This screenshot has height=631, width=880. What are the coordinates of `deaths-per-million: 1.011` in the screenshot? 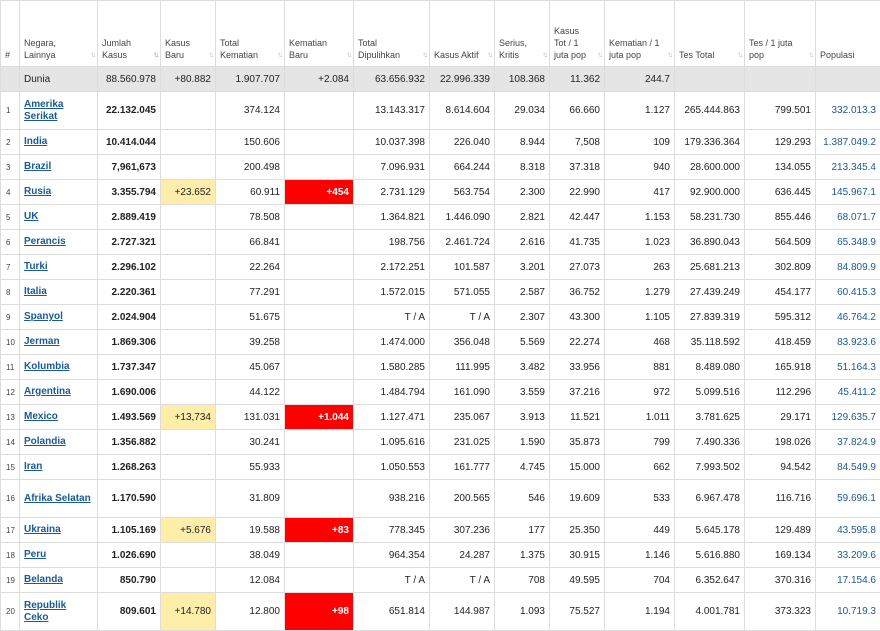 It's located at (640, 417).